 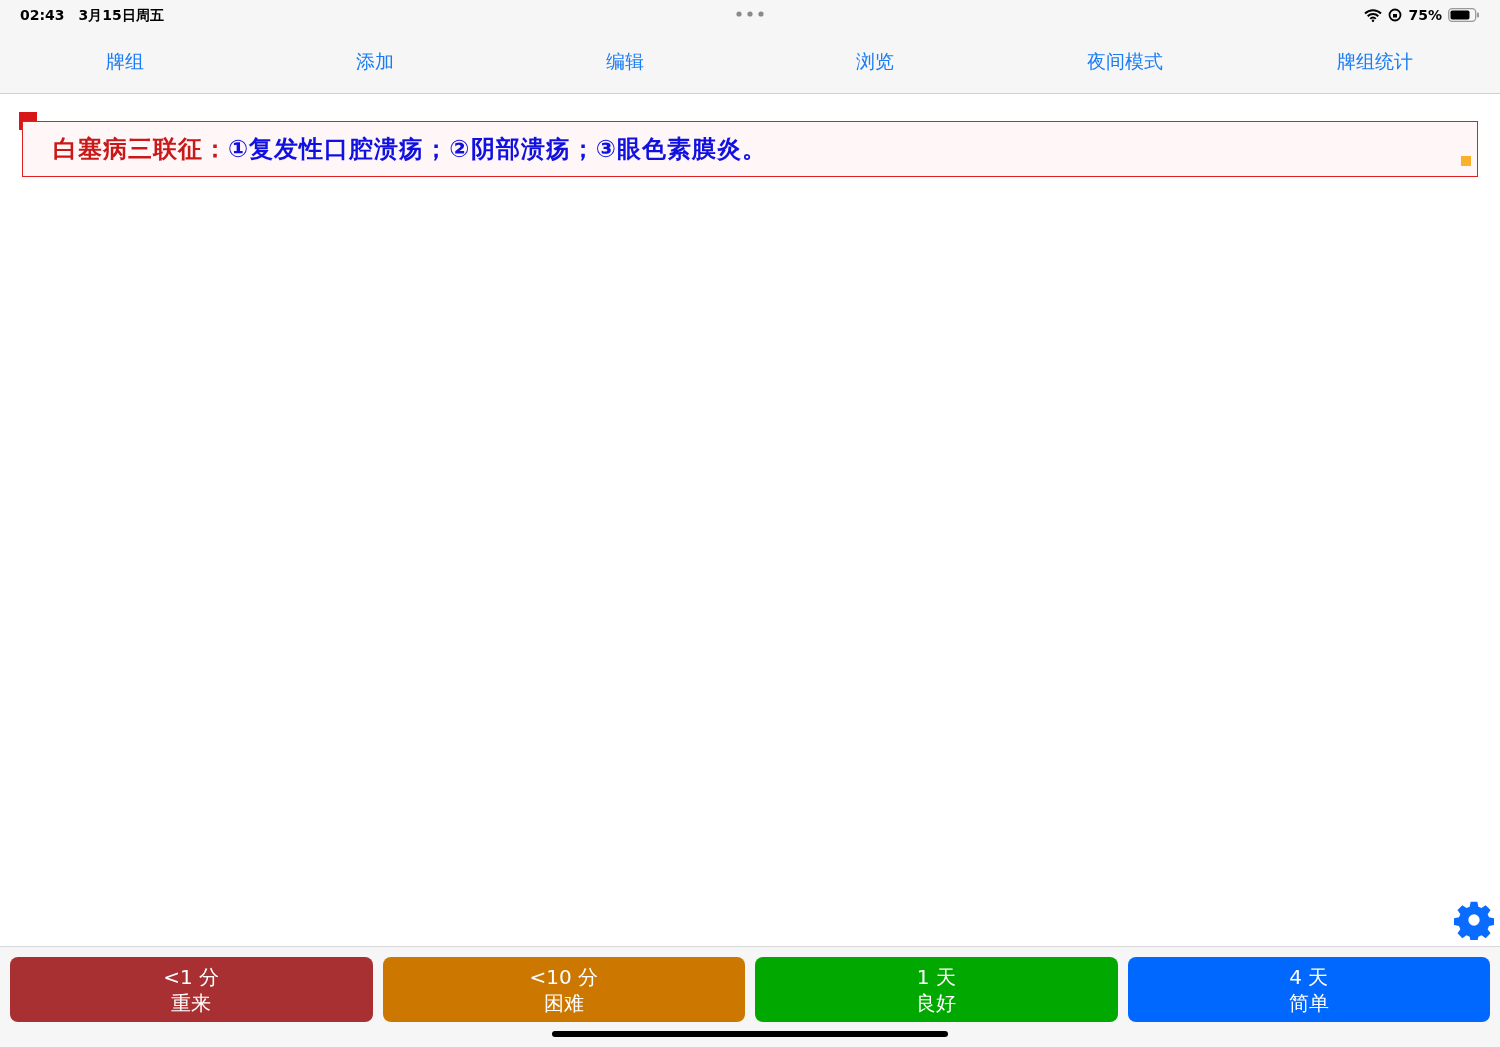 What do you see at coordinates (563, 989) in the screenshot?
I see `answer-button: <10 分 困难` at bounding box center [563, 989].